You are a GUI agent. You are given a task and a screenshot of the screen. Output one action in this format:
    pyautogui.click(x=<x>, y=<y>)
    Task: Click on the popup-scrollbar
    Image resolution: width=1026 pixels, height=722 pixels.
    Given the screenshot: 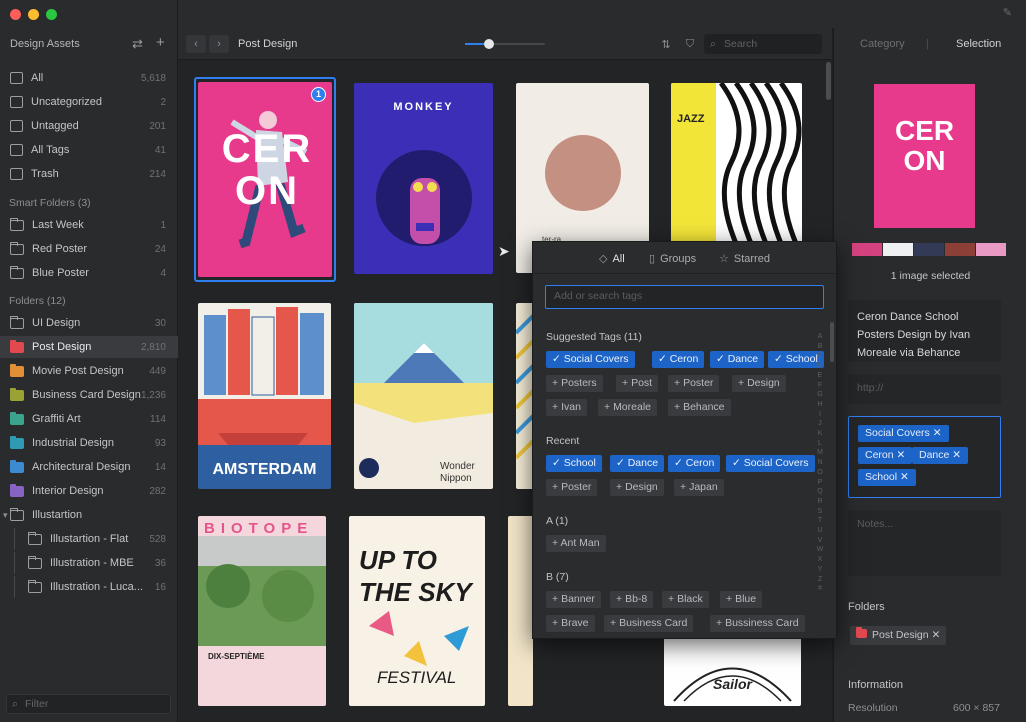 What is the action you would take?
    pyautogui.click(x=832, y=342)
    